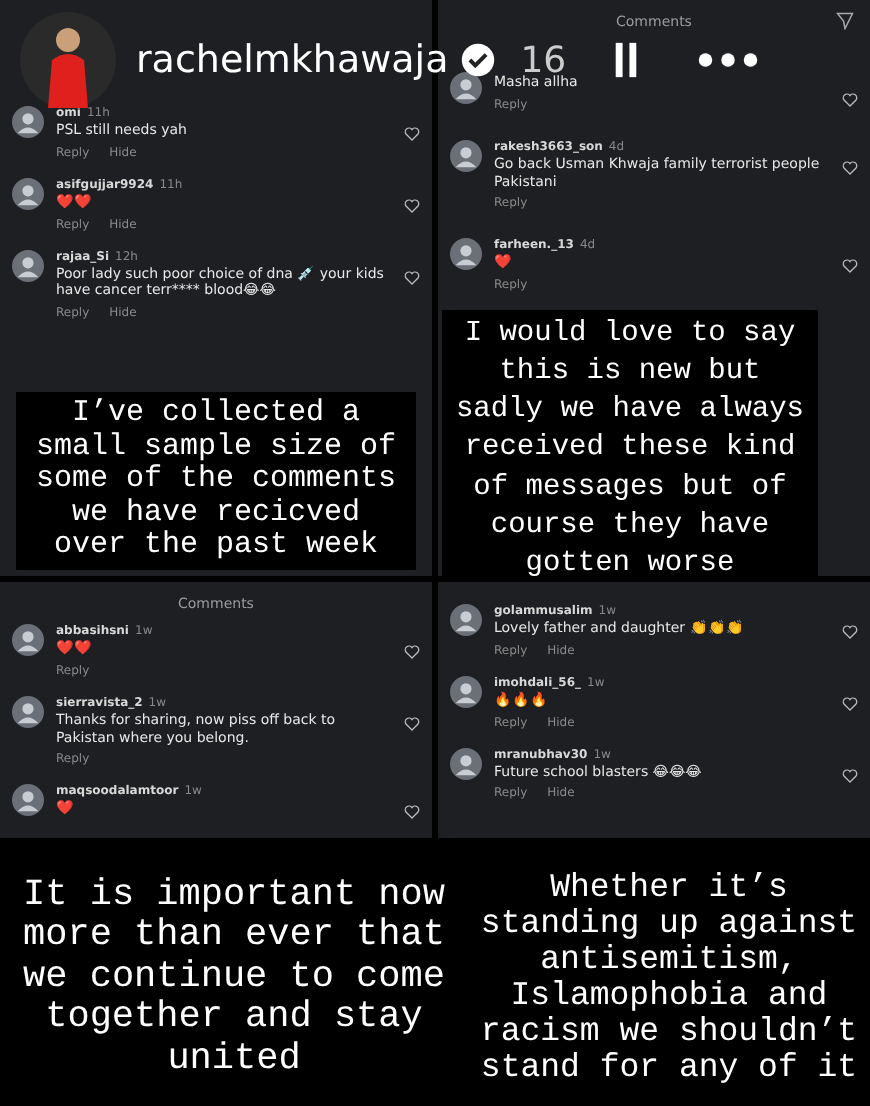 This screenshot has height=1106, width=870. What do you see at coordinates (478, 60) in the screenshot?
I see `verified-badge-icon` at bounding box center [478, 60].